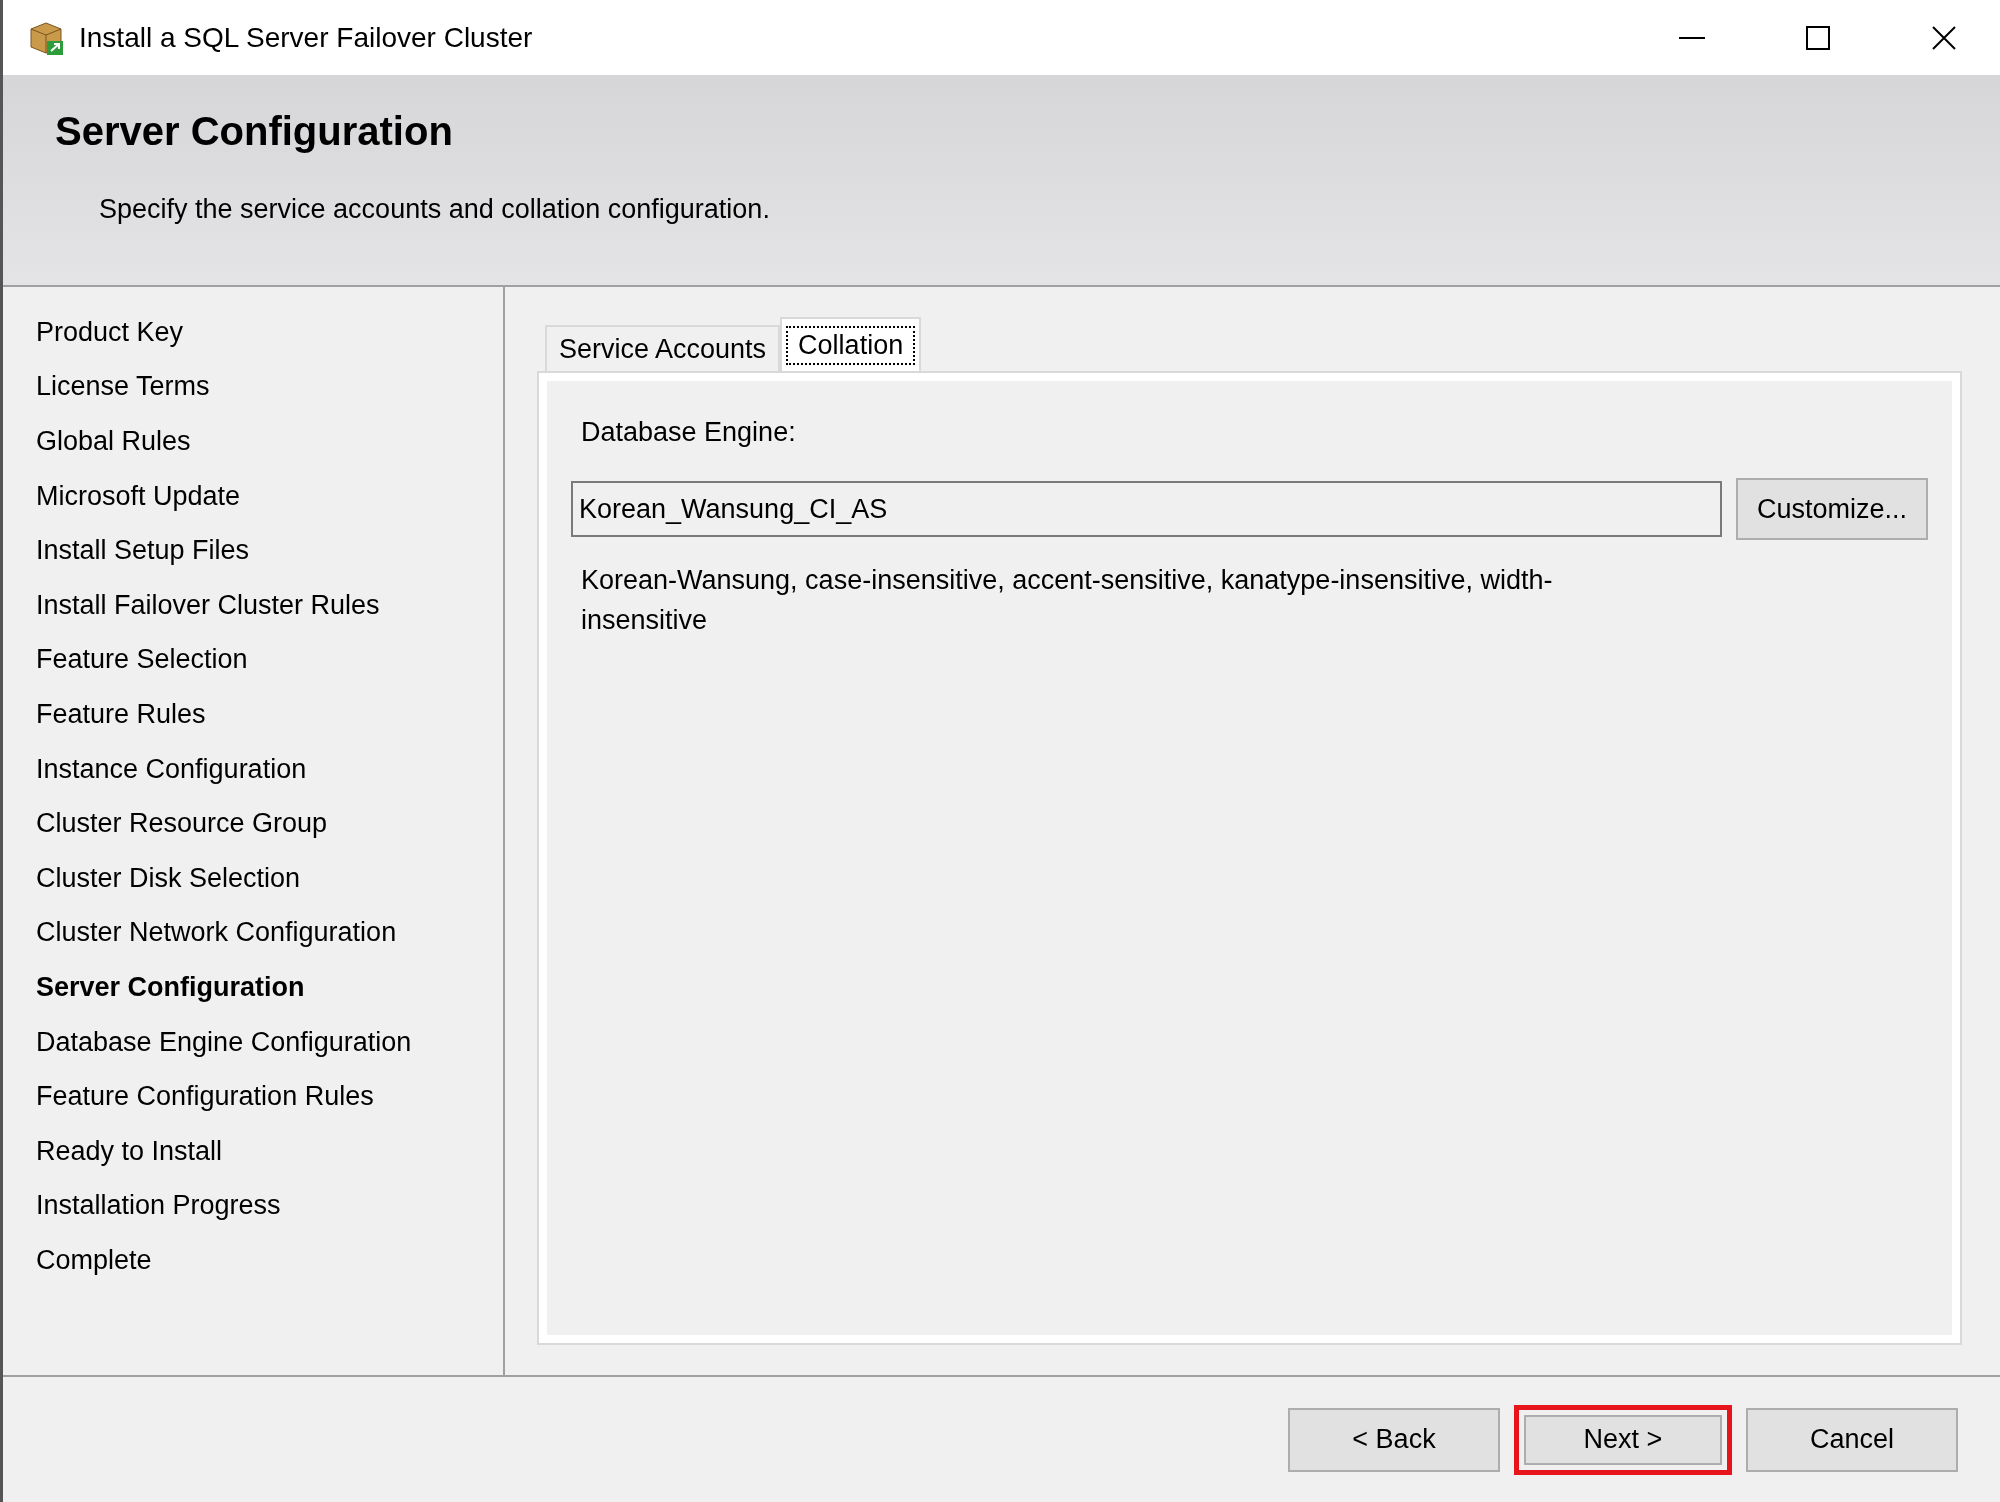  Describe the element at coordinates (253, 1151) in the screenshot. I see `wizard-step: Ready to Install` at that location.